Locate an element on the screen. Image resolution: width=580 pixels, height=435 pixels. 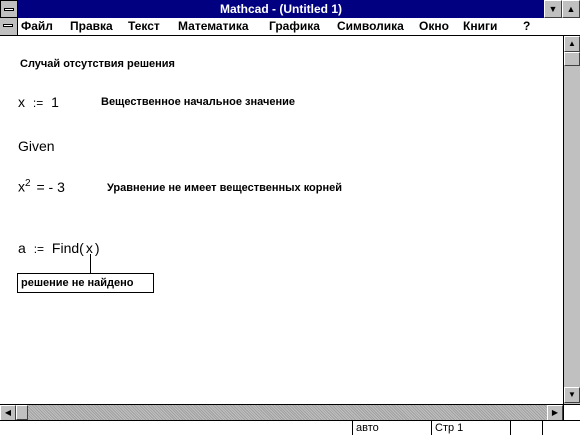
triangle-up-icon: ▲ is located at coordinates (571, 9).